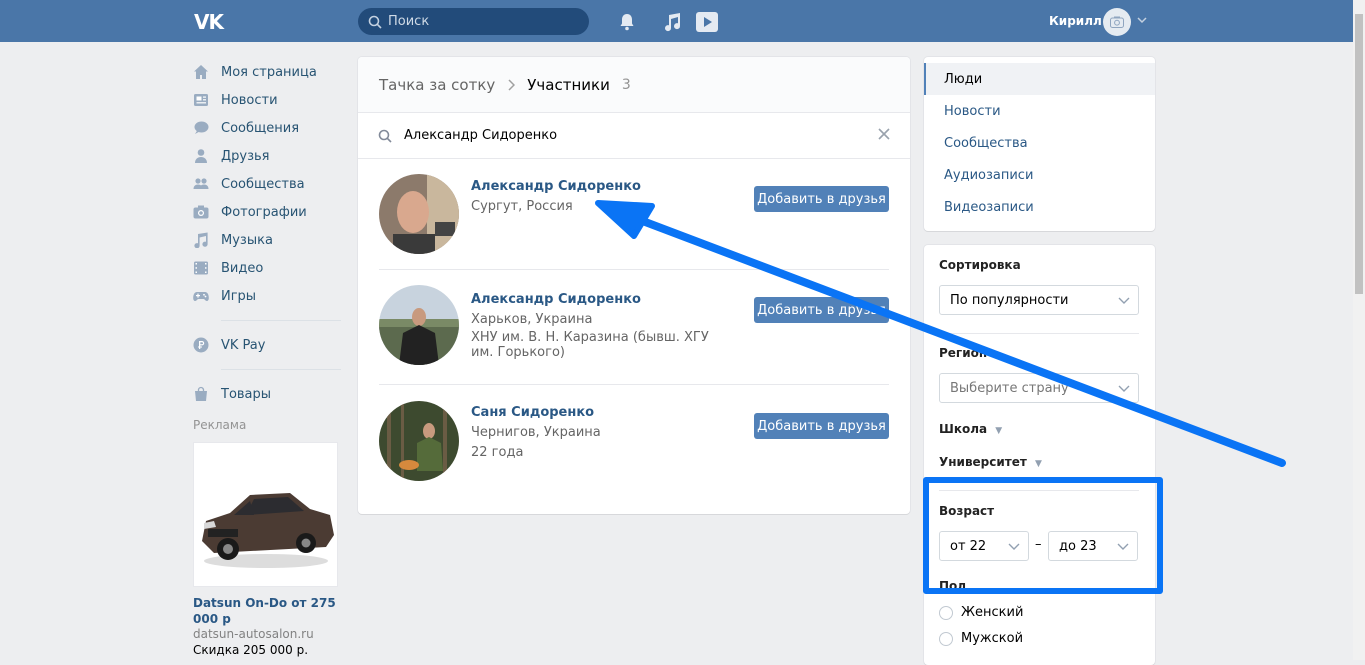 The height and width of the screenshot is (665, 1365). I want to click on radio-circle, so click(946, 612).